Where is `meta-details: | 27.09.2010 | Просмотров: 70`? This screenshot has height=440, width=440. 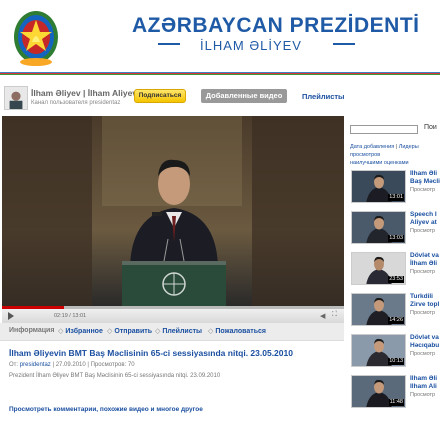
meta-details: | 27.09.2010 | Просмотров: 70 is located at coordinates (93, 365).